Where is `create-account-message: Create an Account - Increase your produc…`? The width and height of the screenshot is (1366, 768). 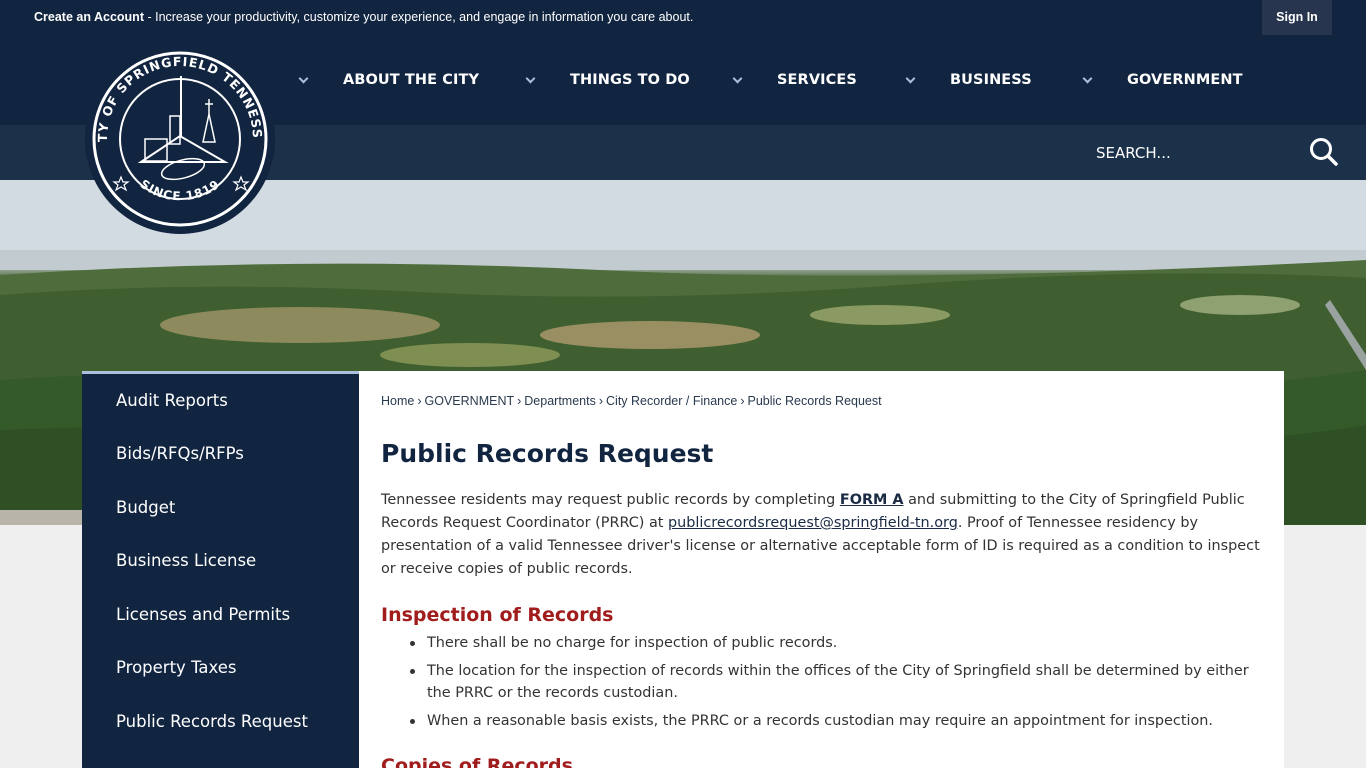
create-account-message: Create an Account - Increase your produc… is located at coordinates (363, 17).